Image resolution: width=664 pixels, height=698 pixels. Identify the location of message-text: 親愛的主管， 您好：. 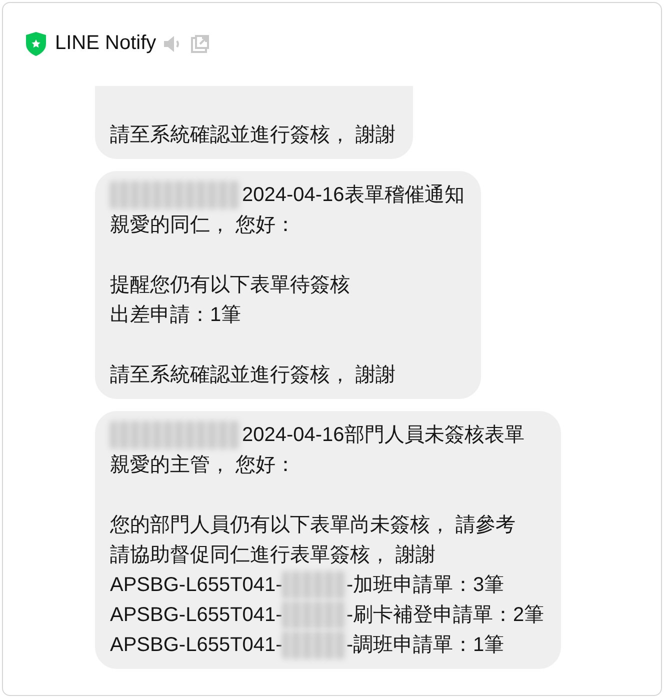
(203, 465).